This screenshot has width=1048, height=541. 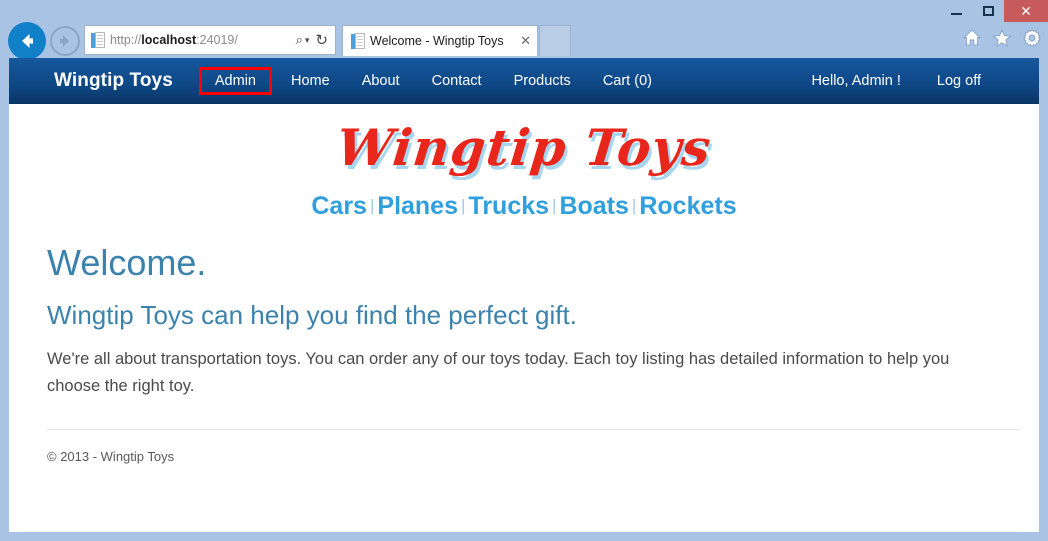 I want to click on category-link-rockets: Rockets, so click(x=687, y=206).